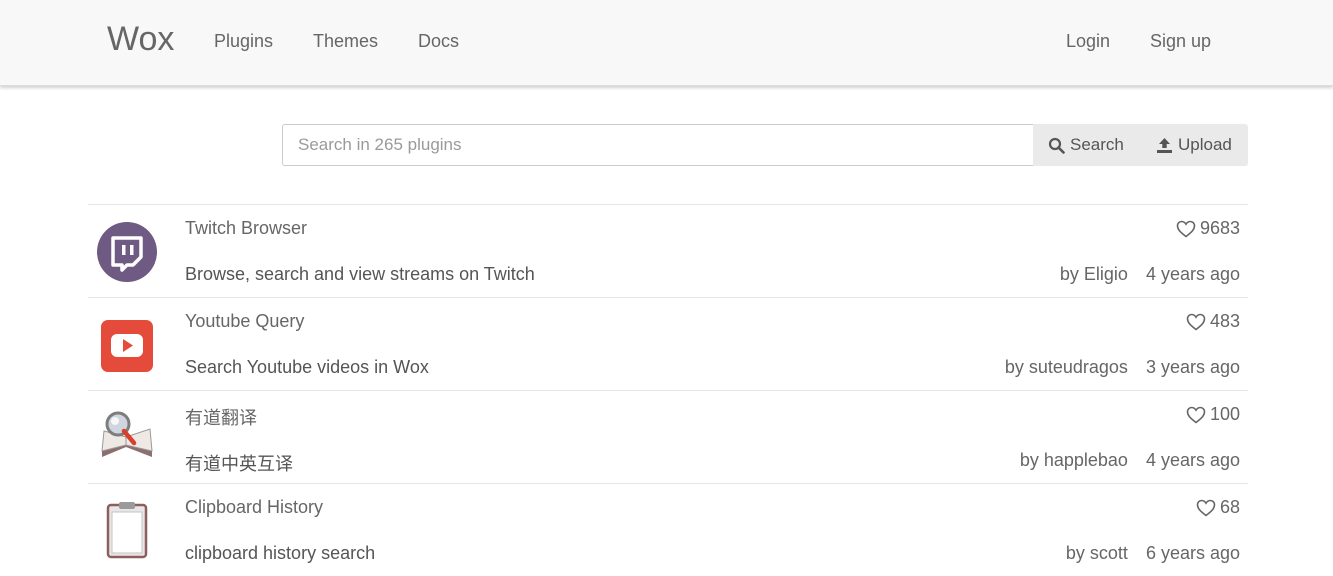  Describe the element at coordinates (307, 367) in the screenshot. I see `plugin-description: Search Youtube videos in Wox` at that location.